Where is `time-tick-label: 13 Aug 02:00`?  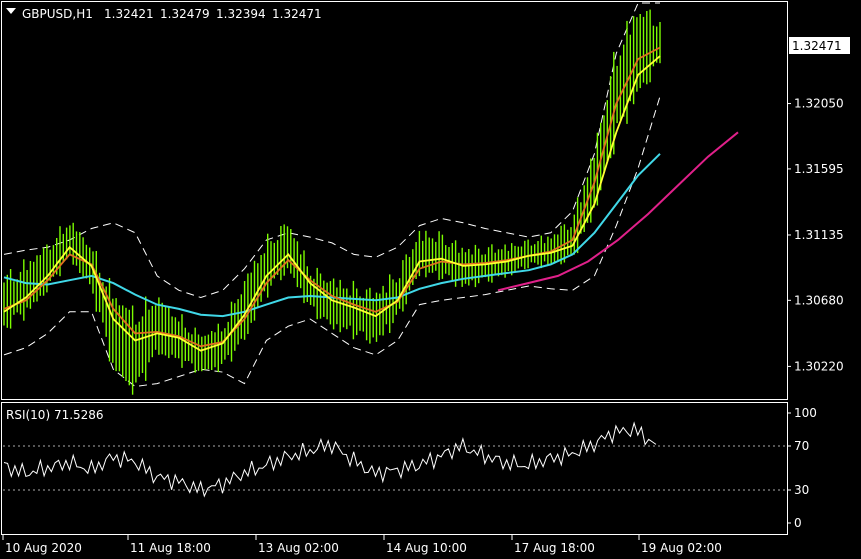
time-tick-label: 13 Aug 02:00 is located at coordinates (298, 548).